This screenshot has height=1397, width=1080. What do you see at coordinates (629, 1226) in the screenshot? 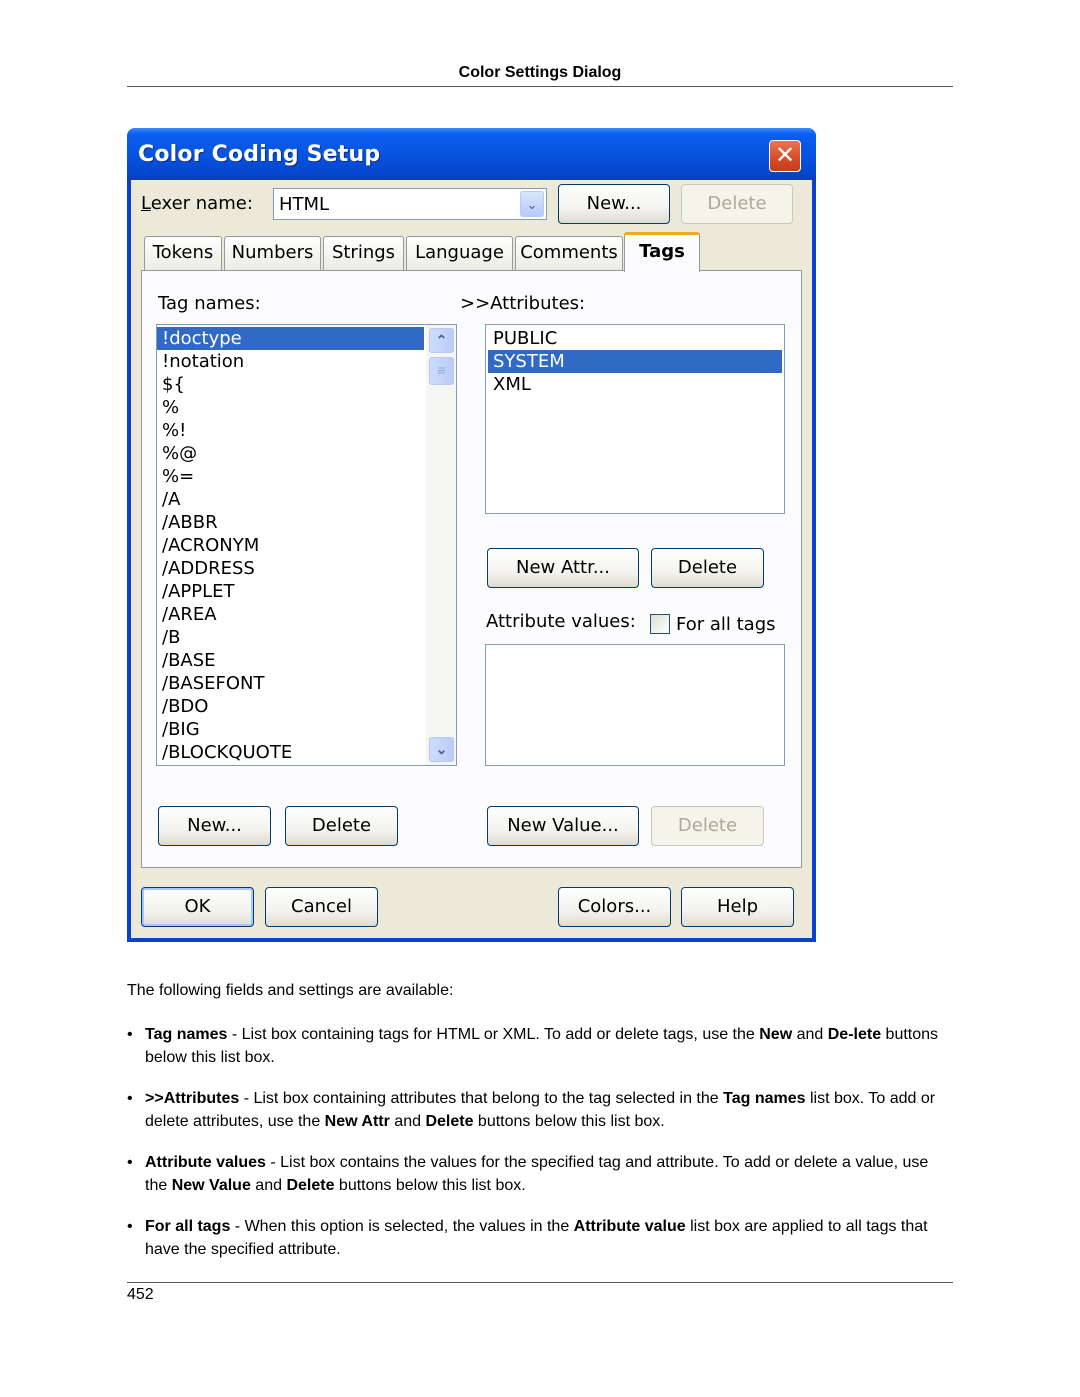
I see `bold-term: Attribute value` at bounding box center [629, 1226].